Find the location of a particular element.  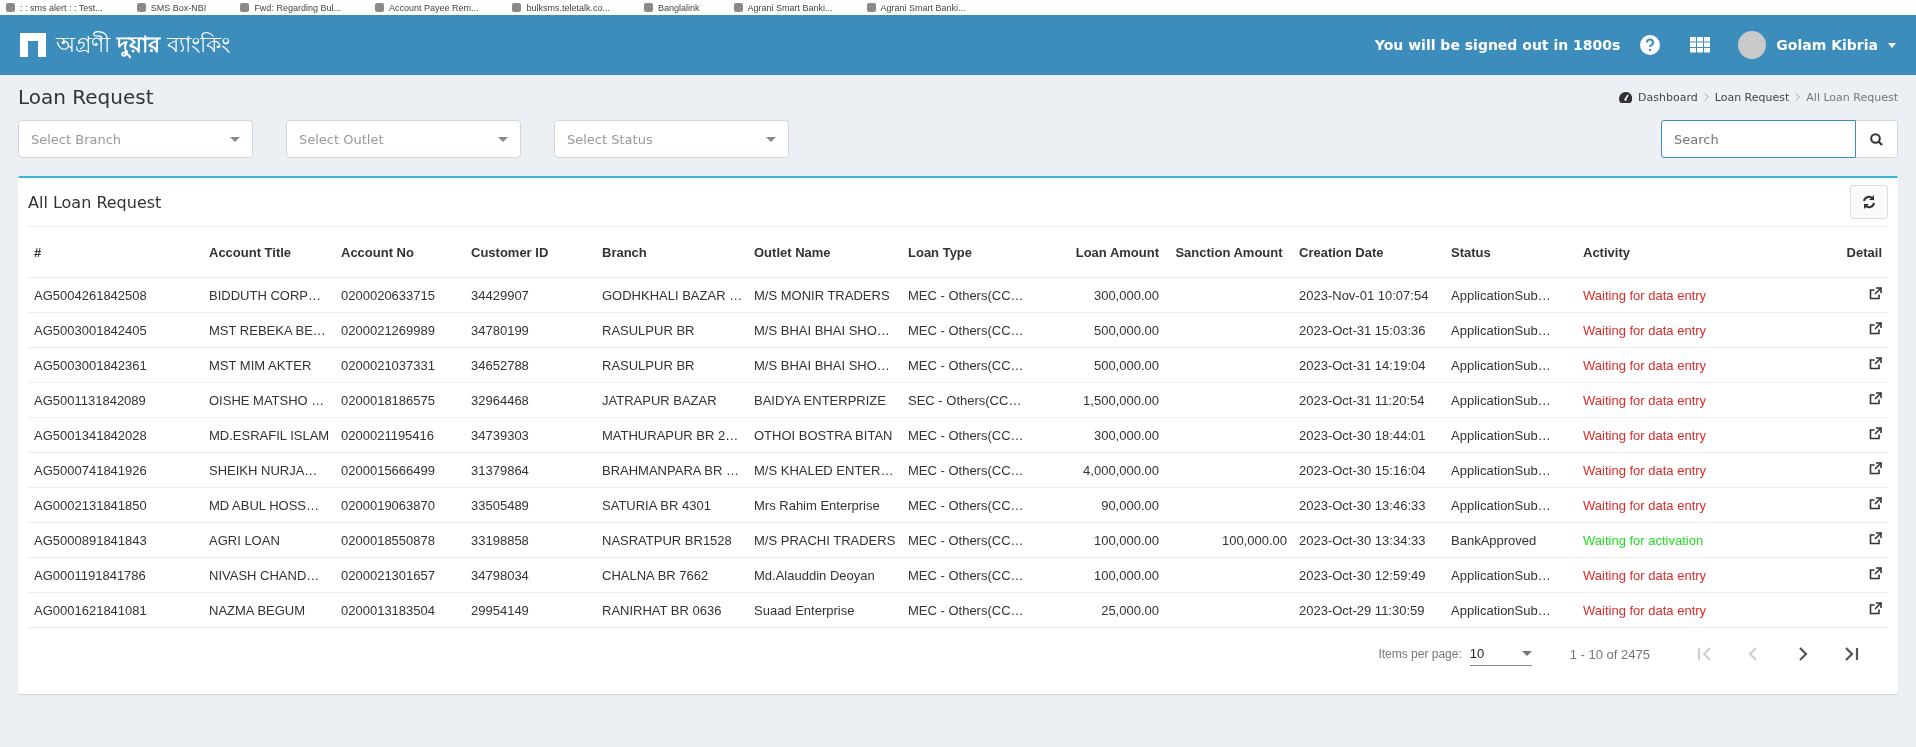

brand-name: অগ্রণী দুয়ার ব্যাংকিং is located at coordinates (143, 45).